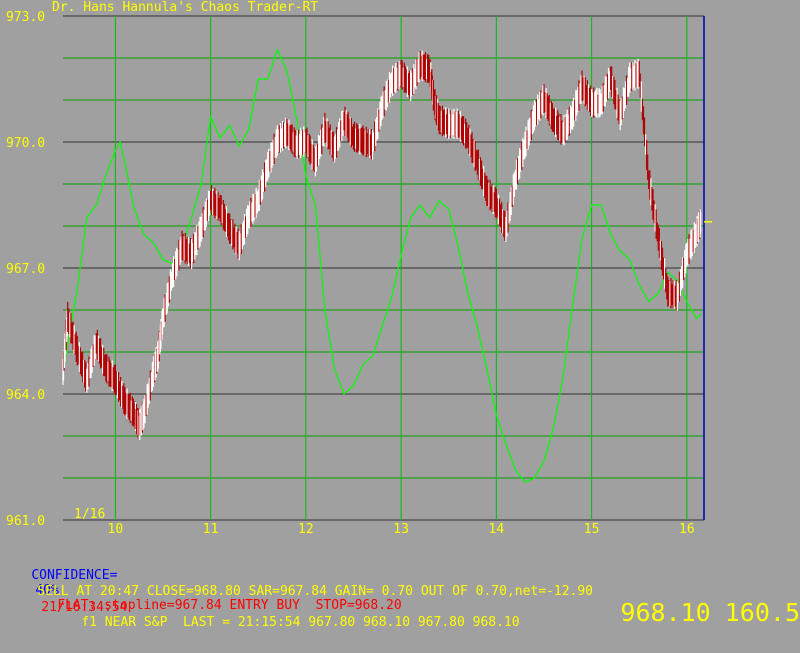 This screenshot has width=800, height=653. What do you see at coordinates (185, 7) in the screenshot?
I see `window-title: Dr. Hans Hannula's Chaos Trader-RT` at bounding box center [185, 7].